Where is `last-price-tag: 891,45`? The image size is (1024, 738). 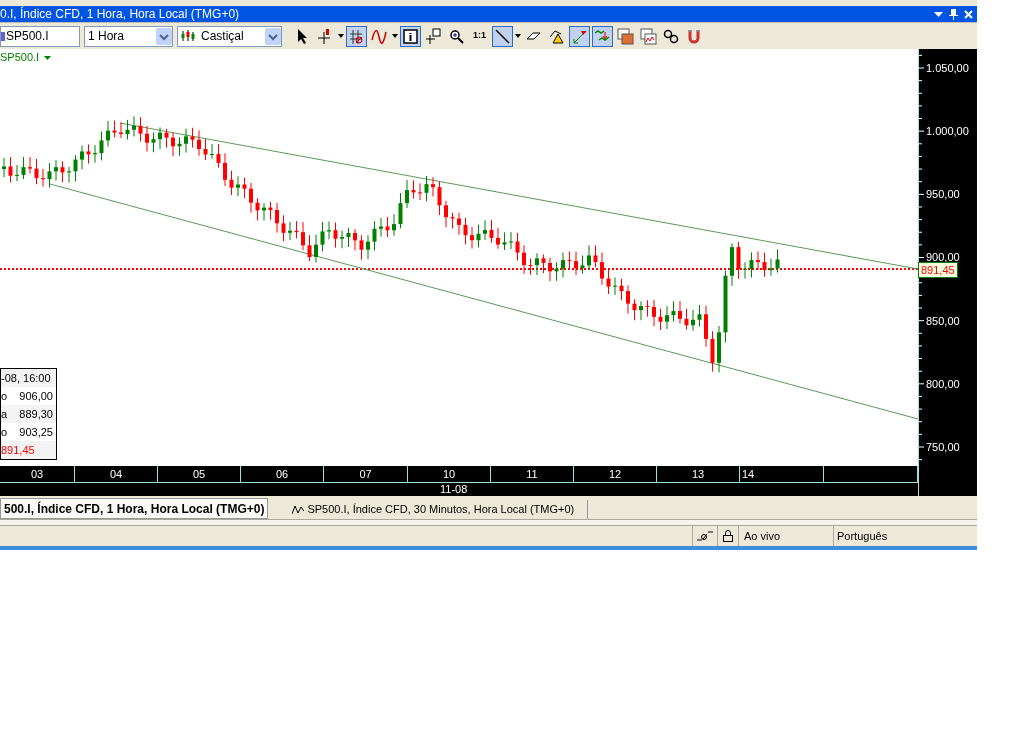 last-price-tag: 891,45 is located at coordinates (938, 270).